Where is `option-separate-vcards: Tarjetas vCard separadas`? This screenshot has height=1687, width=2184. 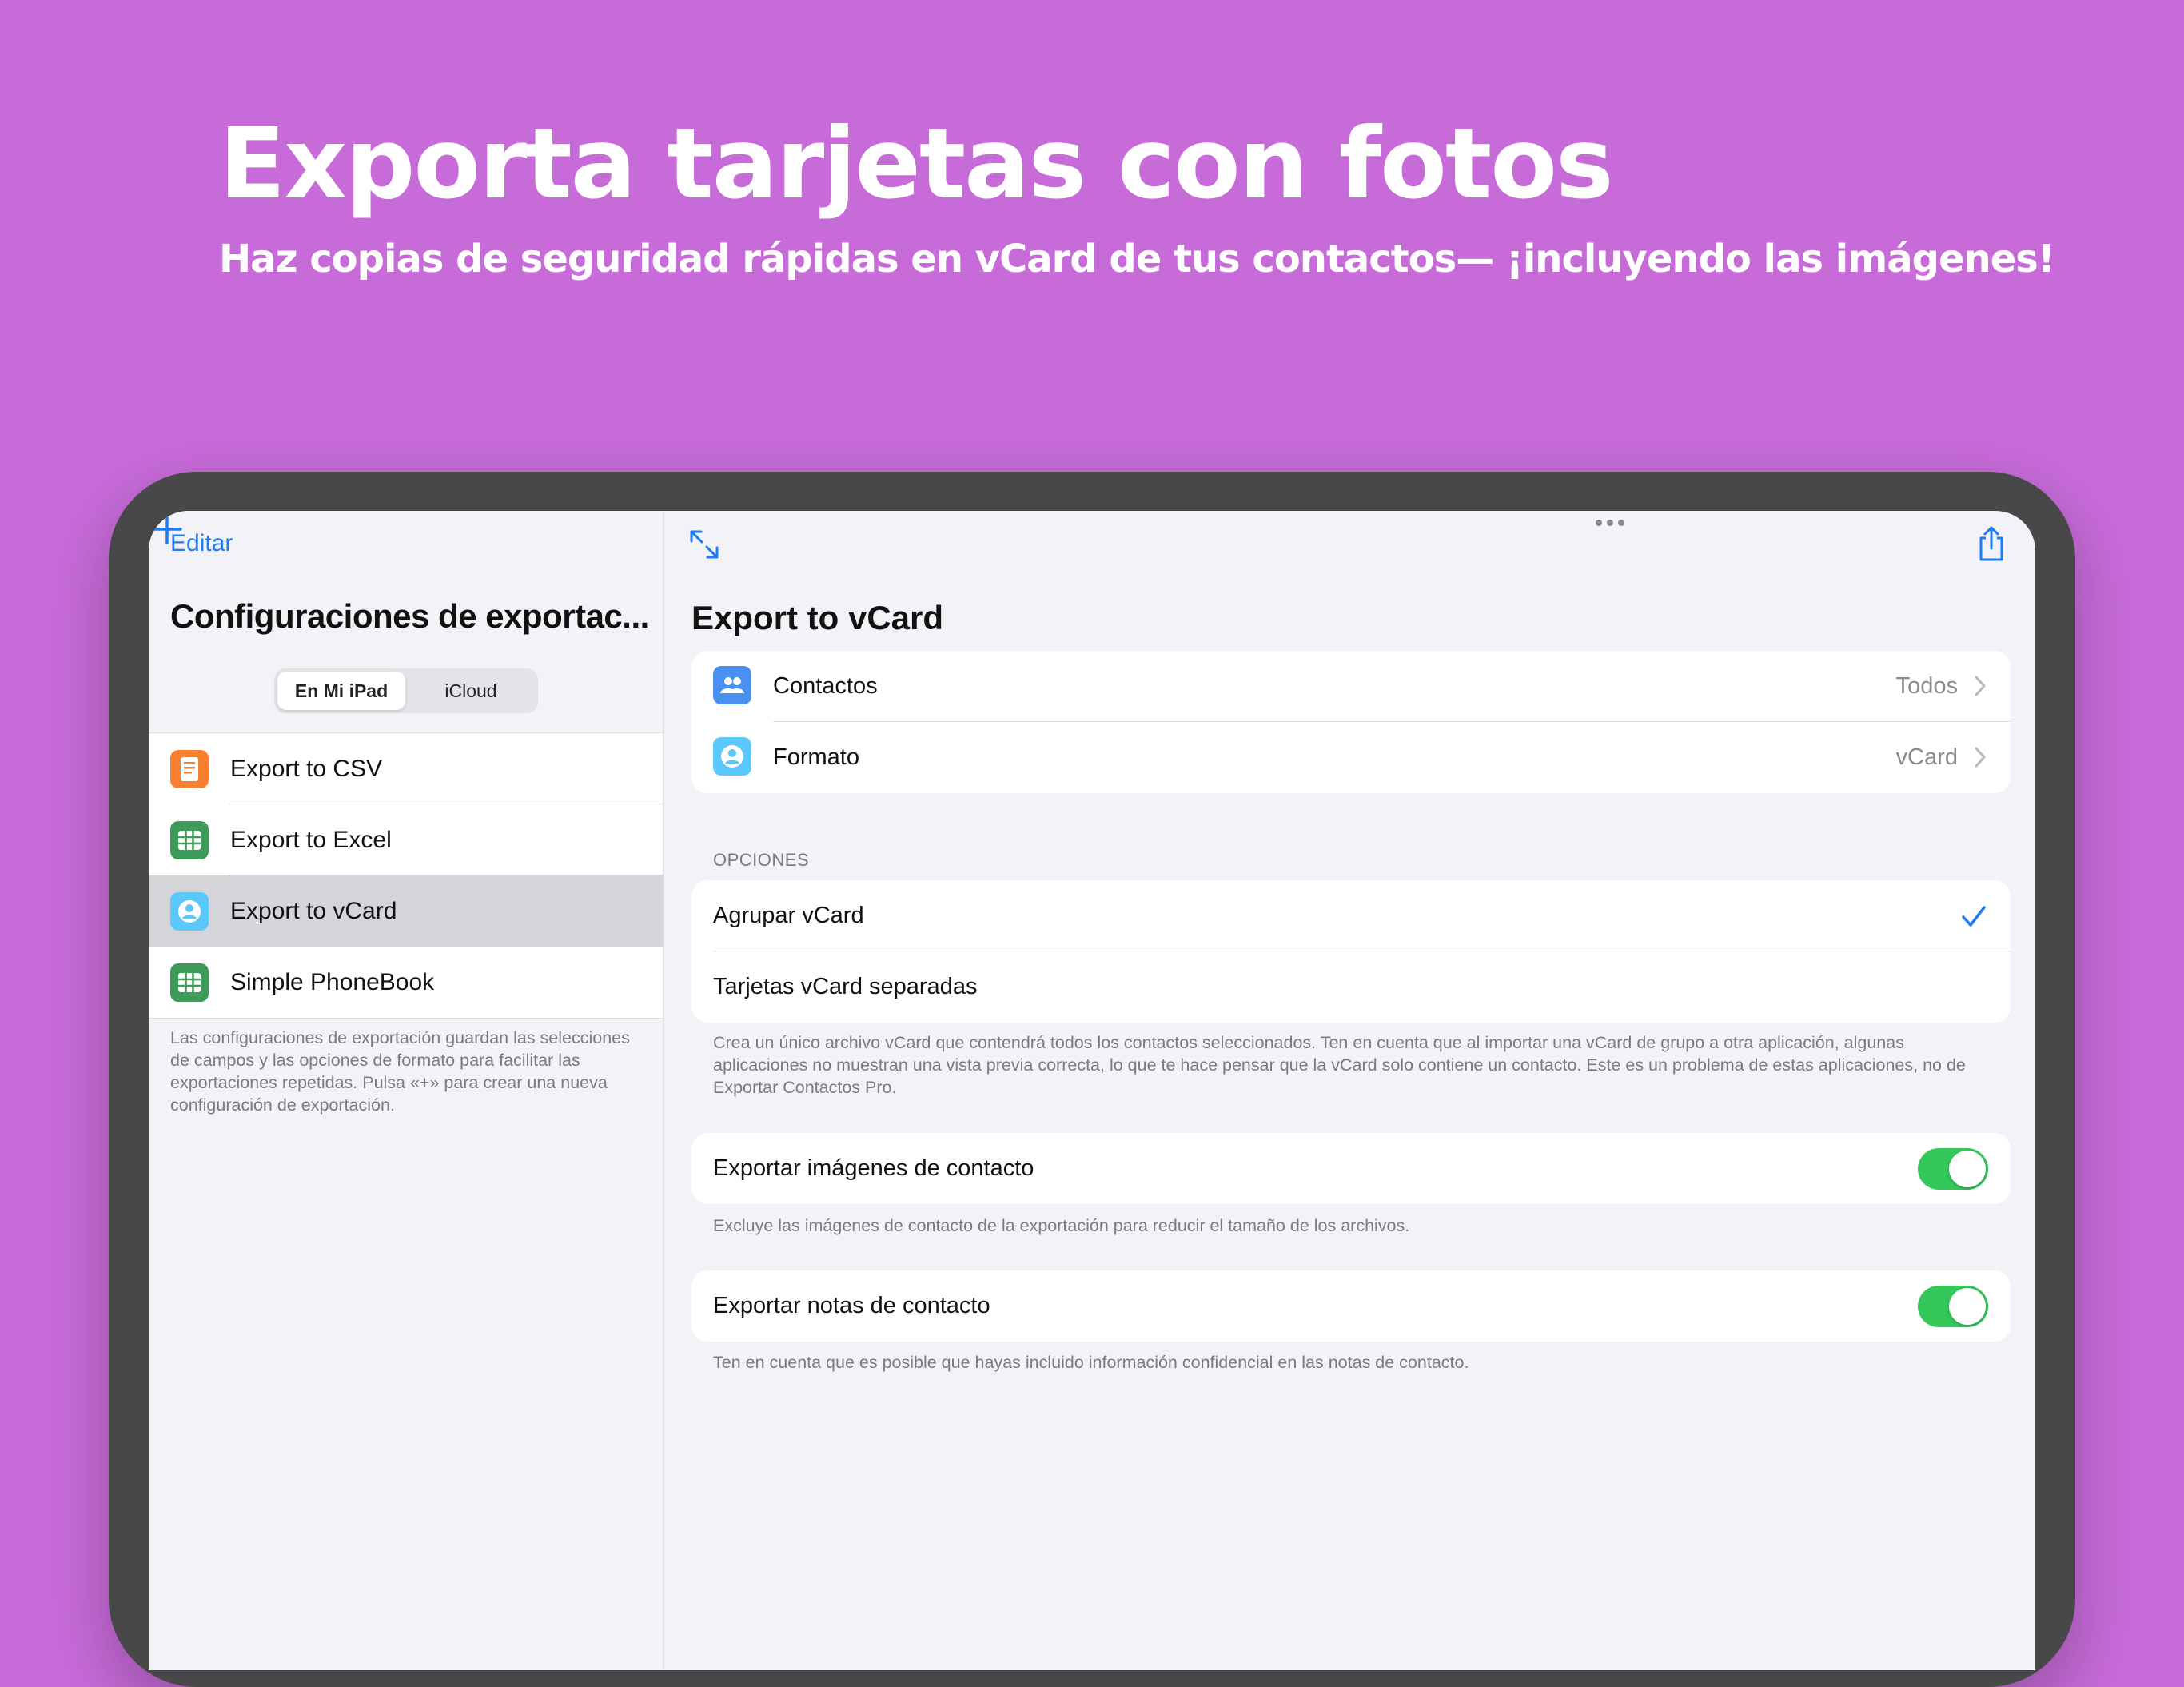
option-separate-vcards: Tarjetas vCard separadas is located at coordinates (1351, 987).